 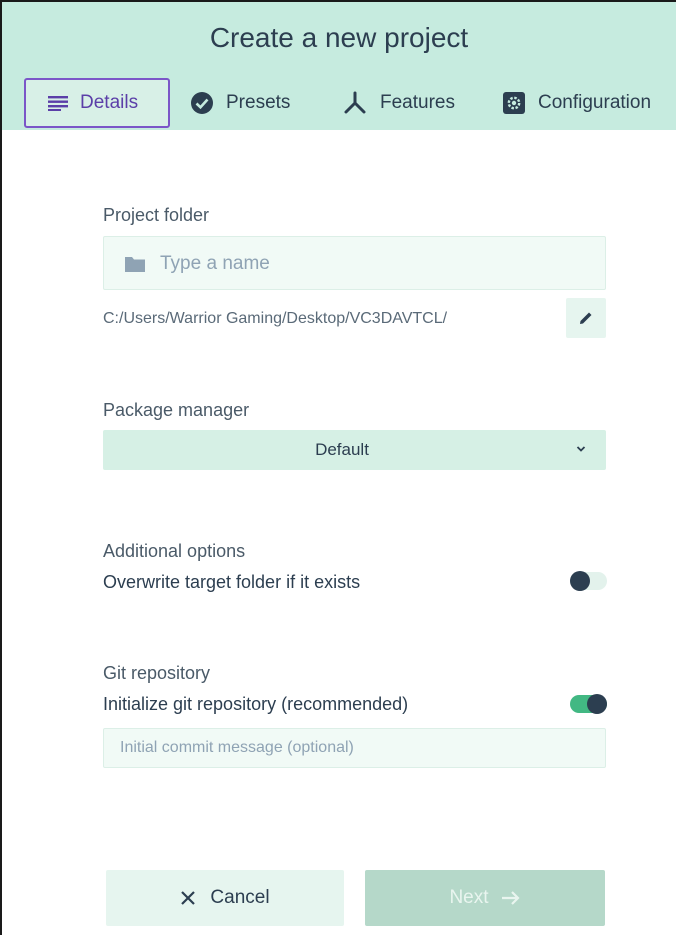 What do you see at coordinates (514, 103) in the screenshot?
I see `gear-icon` at bounding box center [514, 103].